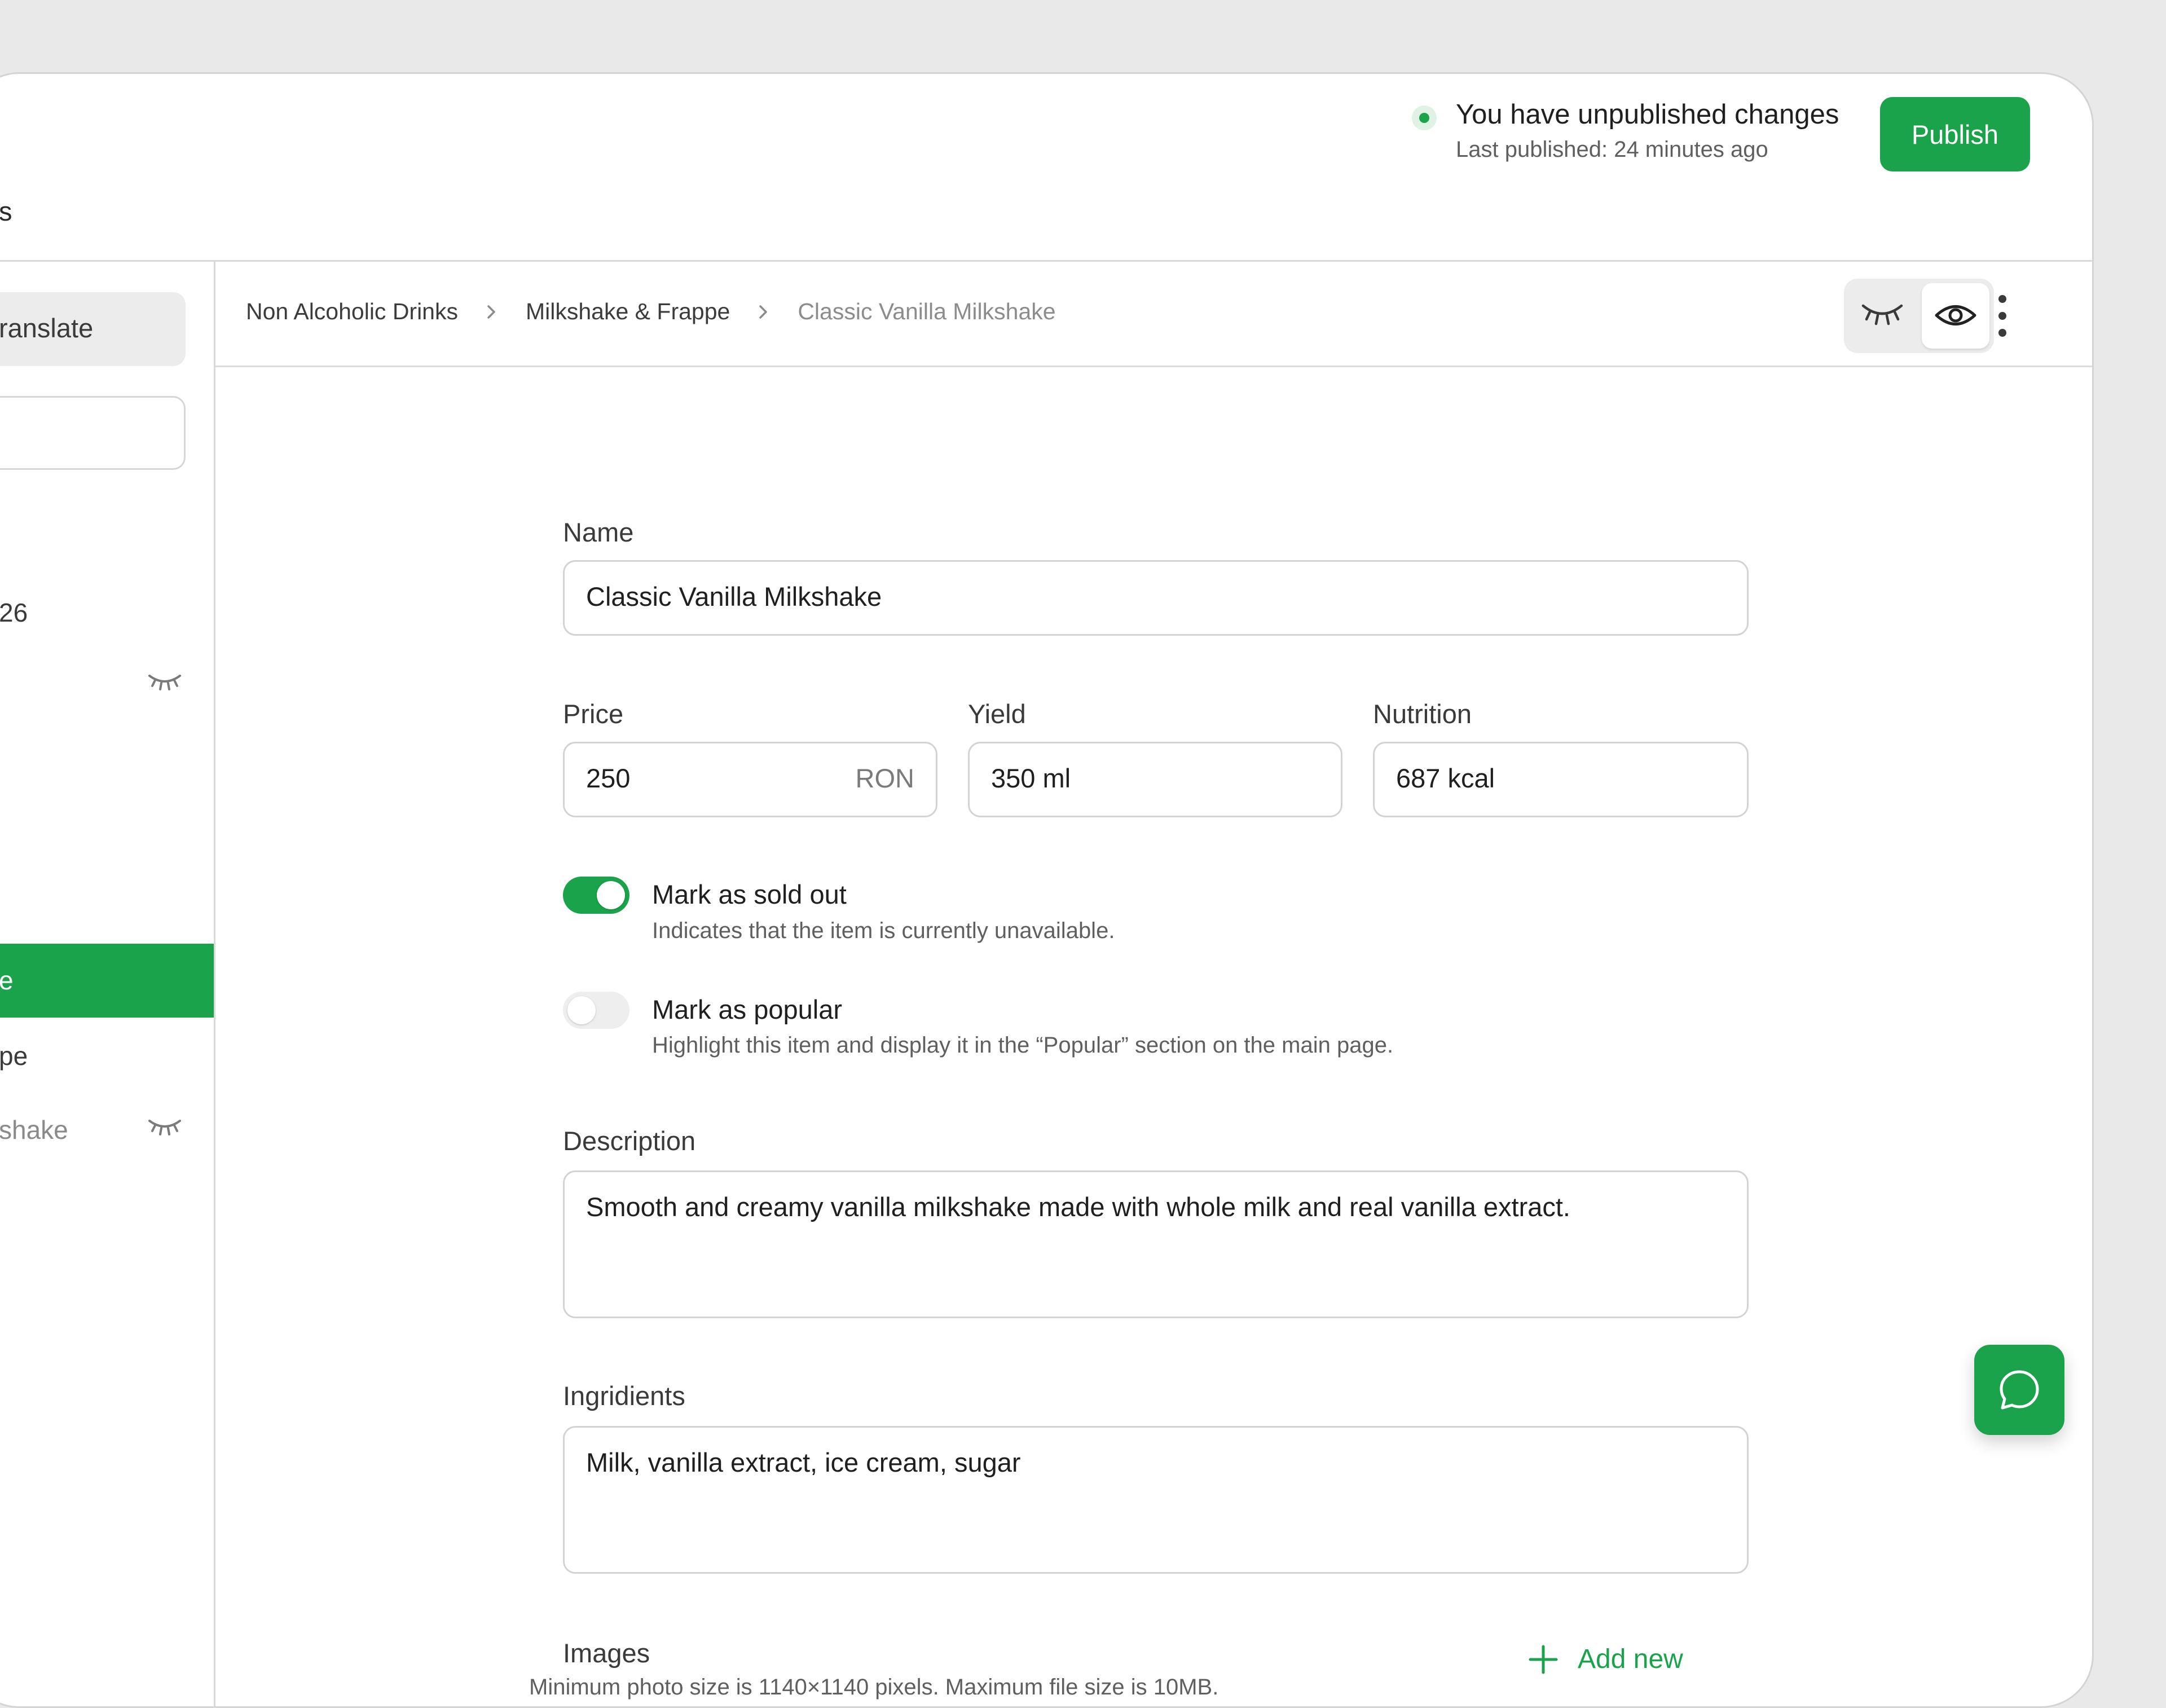  I want to click on visibility-toggle, so click(1919, 316).